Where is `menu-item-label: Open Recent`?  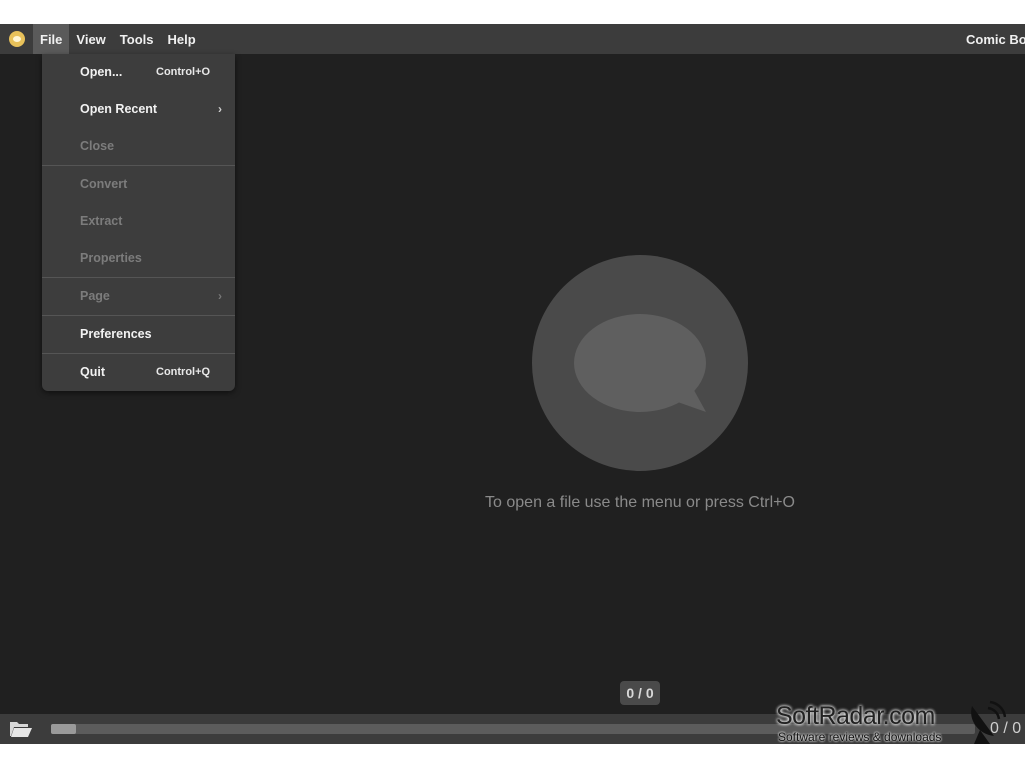 menu-item-label: Open Recent is located at coordinates (119, 109).